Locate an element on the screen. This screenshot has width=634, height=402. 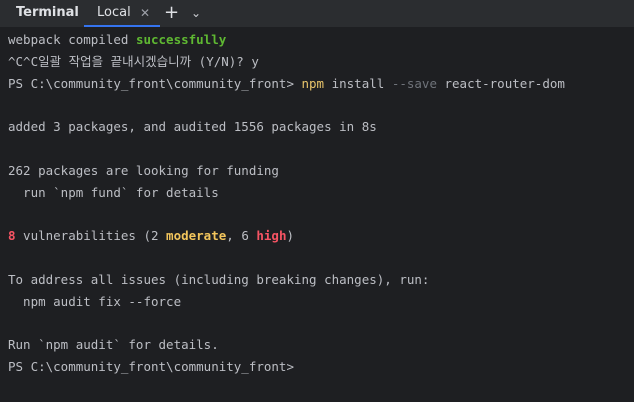
output-line: npm audit fix --force is located at coordinates (95, 301).